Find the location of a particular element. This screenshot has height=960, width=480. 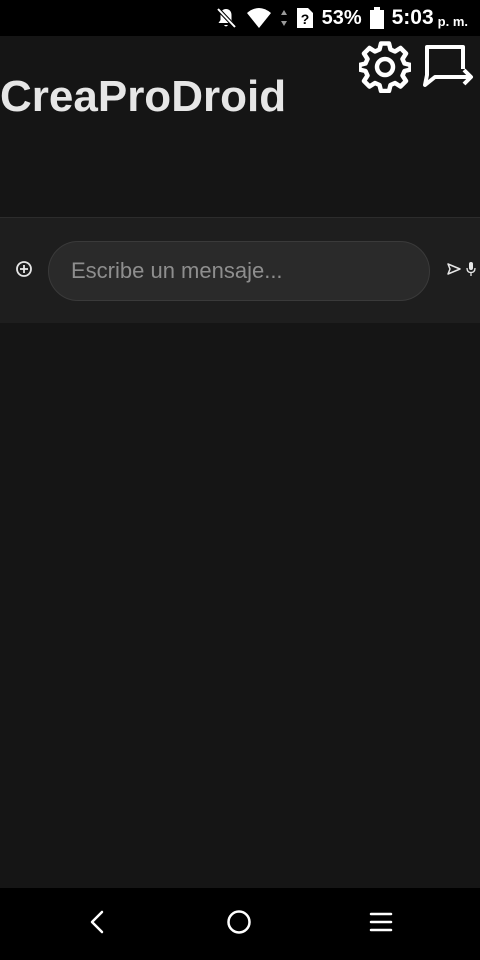

share-chat-icon is located at coordinates (449, 69).